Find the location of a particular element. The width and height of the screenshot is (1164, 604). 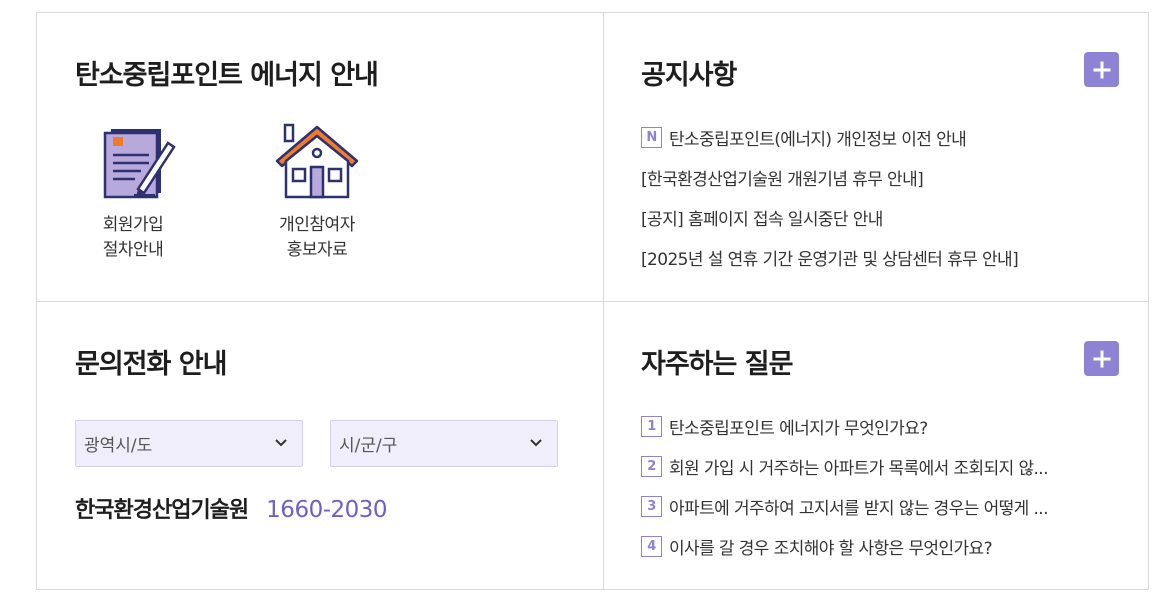

faq-number-badge: 4 is located at coordinates (651, 546).